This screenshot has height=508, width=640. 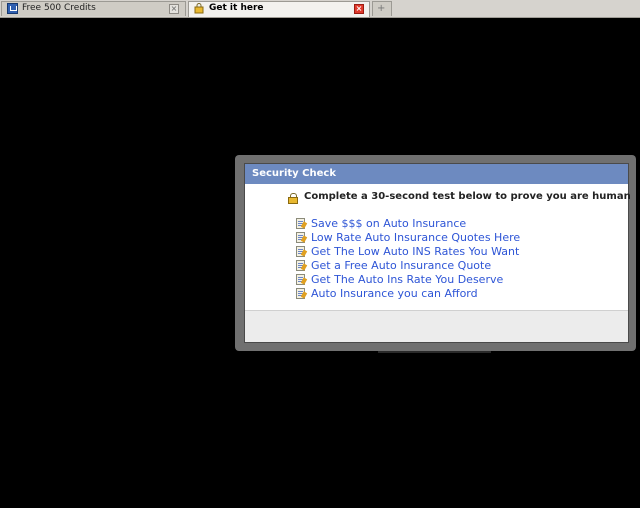 I want to click on tab-label: Free 500 Credits, so click(x=59, y=8).